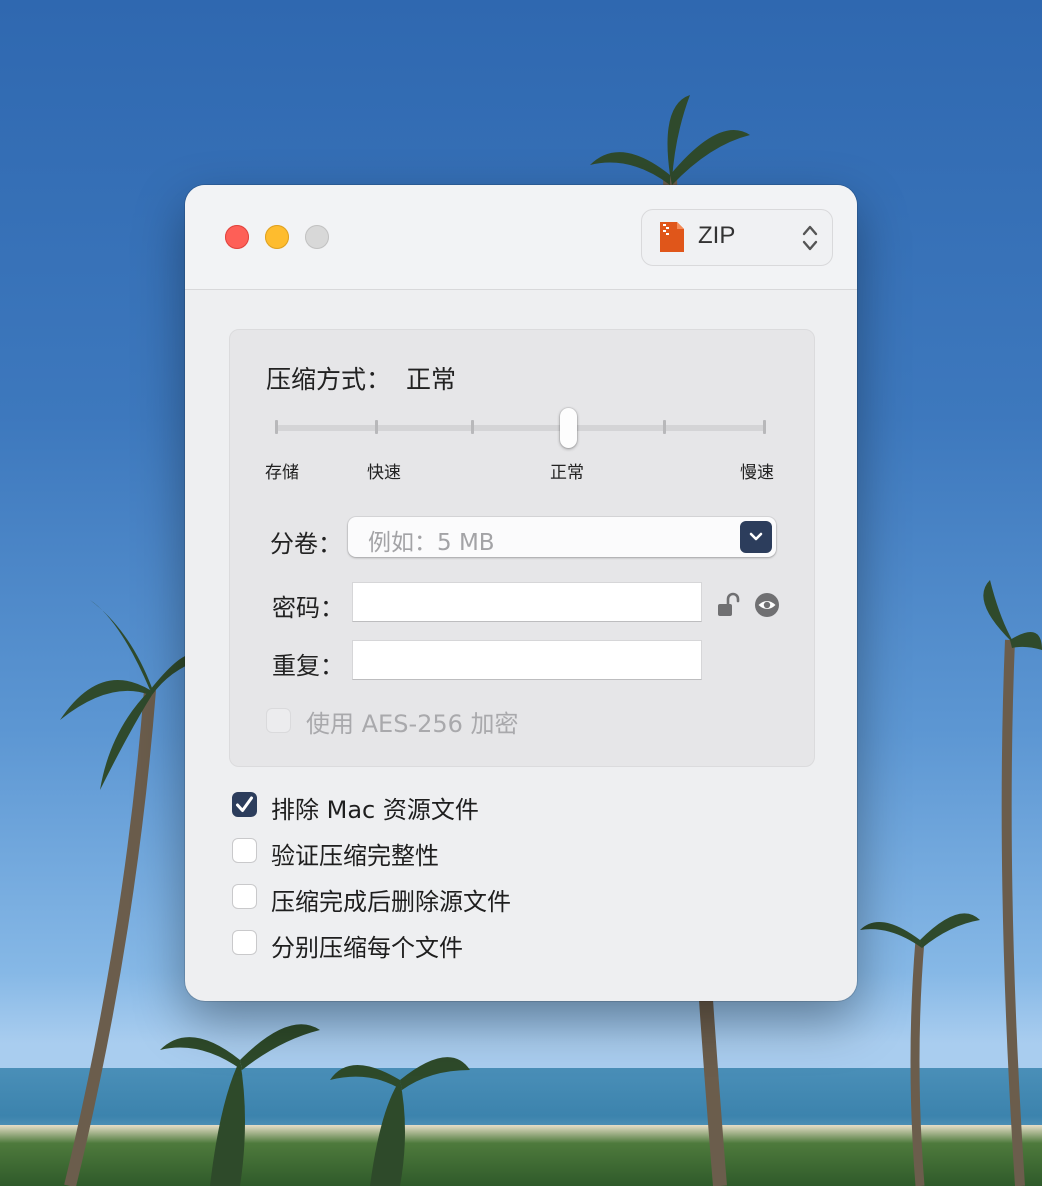 This screenshot has height=1186, width=1042. I want to click on compress-separately-label: 分别压缩每个文件, so click(367, 945).